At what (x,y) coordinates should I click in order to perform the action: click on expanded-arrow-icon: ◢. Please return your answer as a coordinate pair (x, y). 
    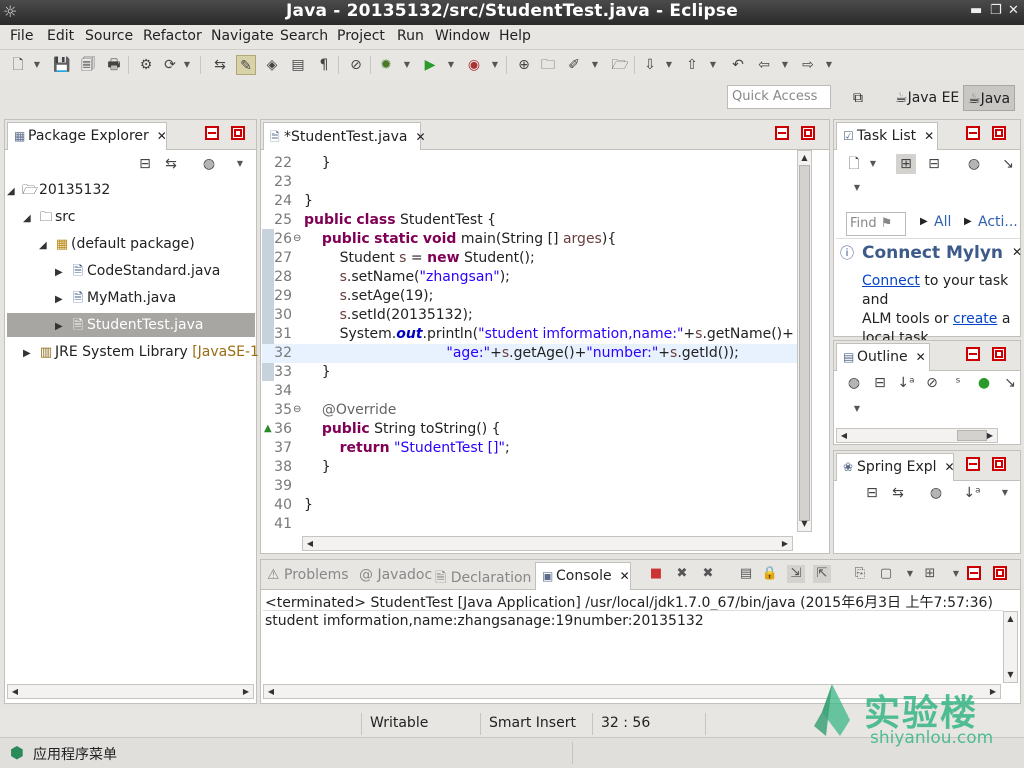
    Looking at the image, I should click on (30, 219).